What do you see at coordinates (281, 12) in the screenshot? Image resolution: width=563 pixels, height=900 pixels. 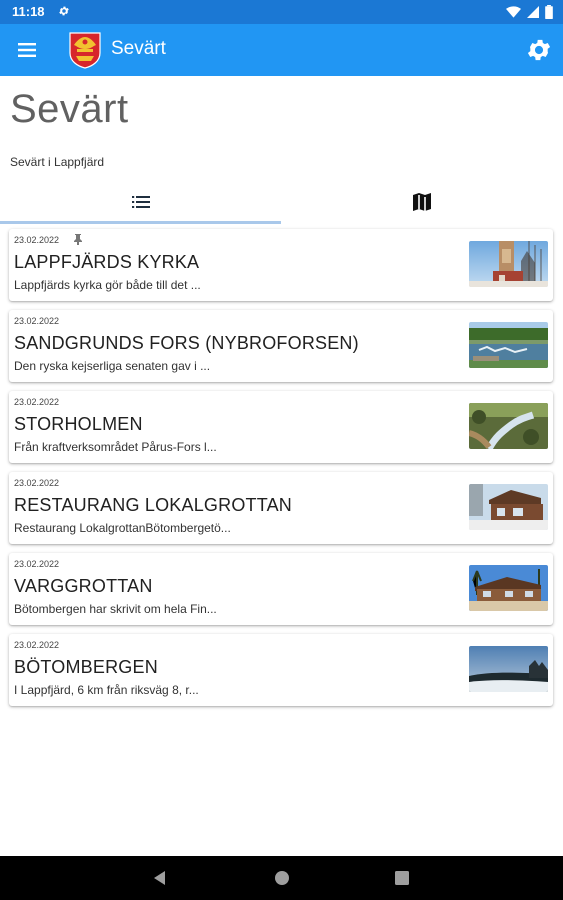 I see `status-bar: 11:18` at bounding box center [281, 12].